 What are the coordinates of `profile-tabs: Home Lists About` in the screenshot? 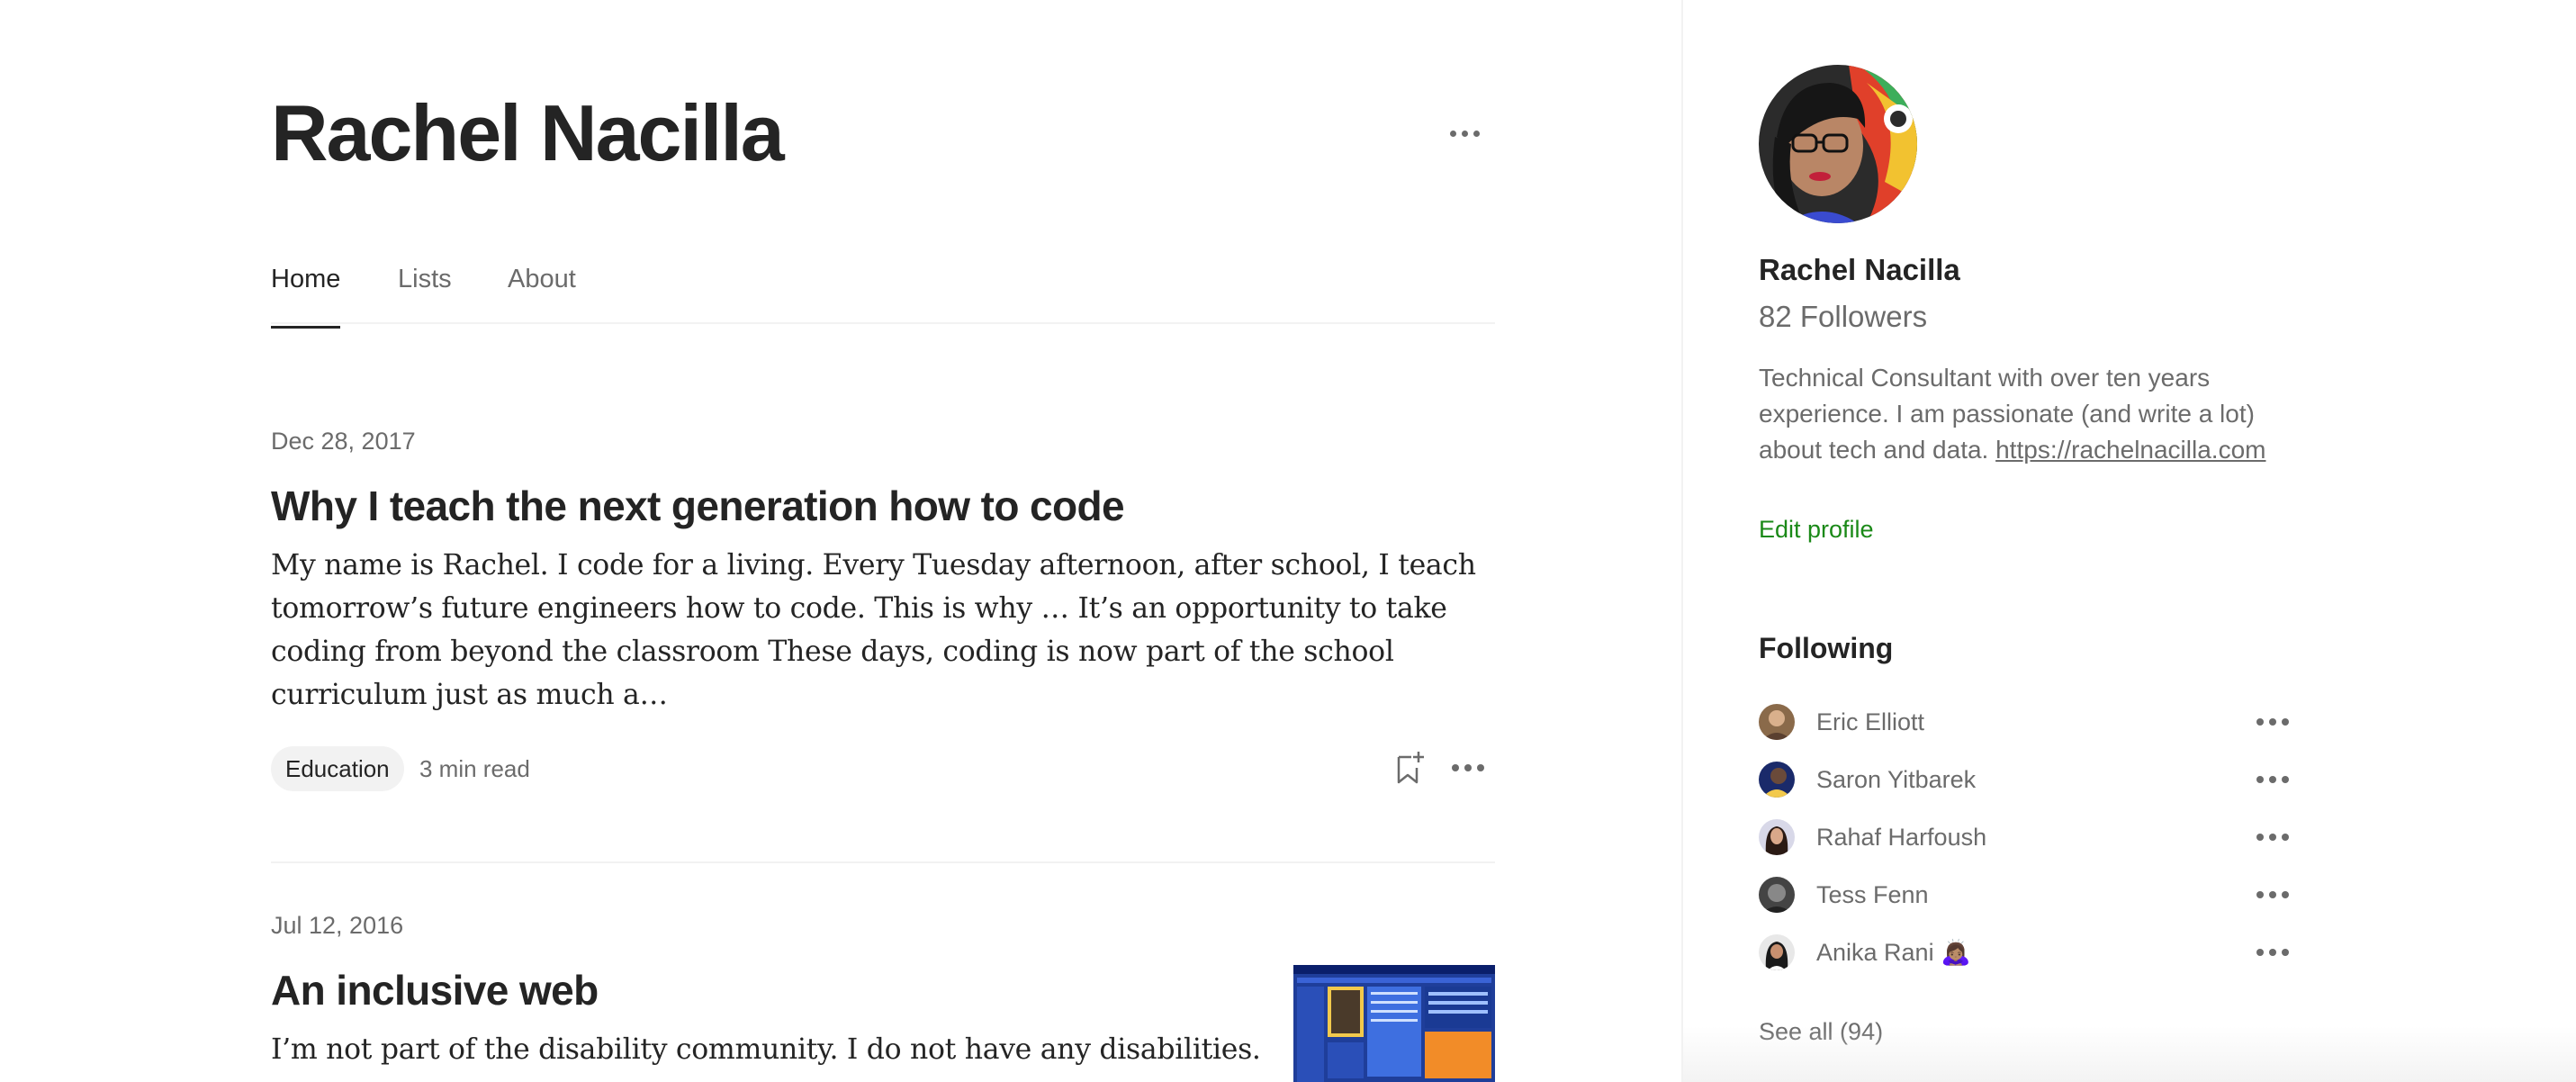 It's located at (883, 291).